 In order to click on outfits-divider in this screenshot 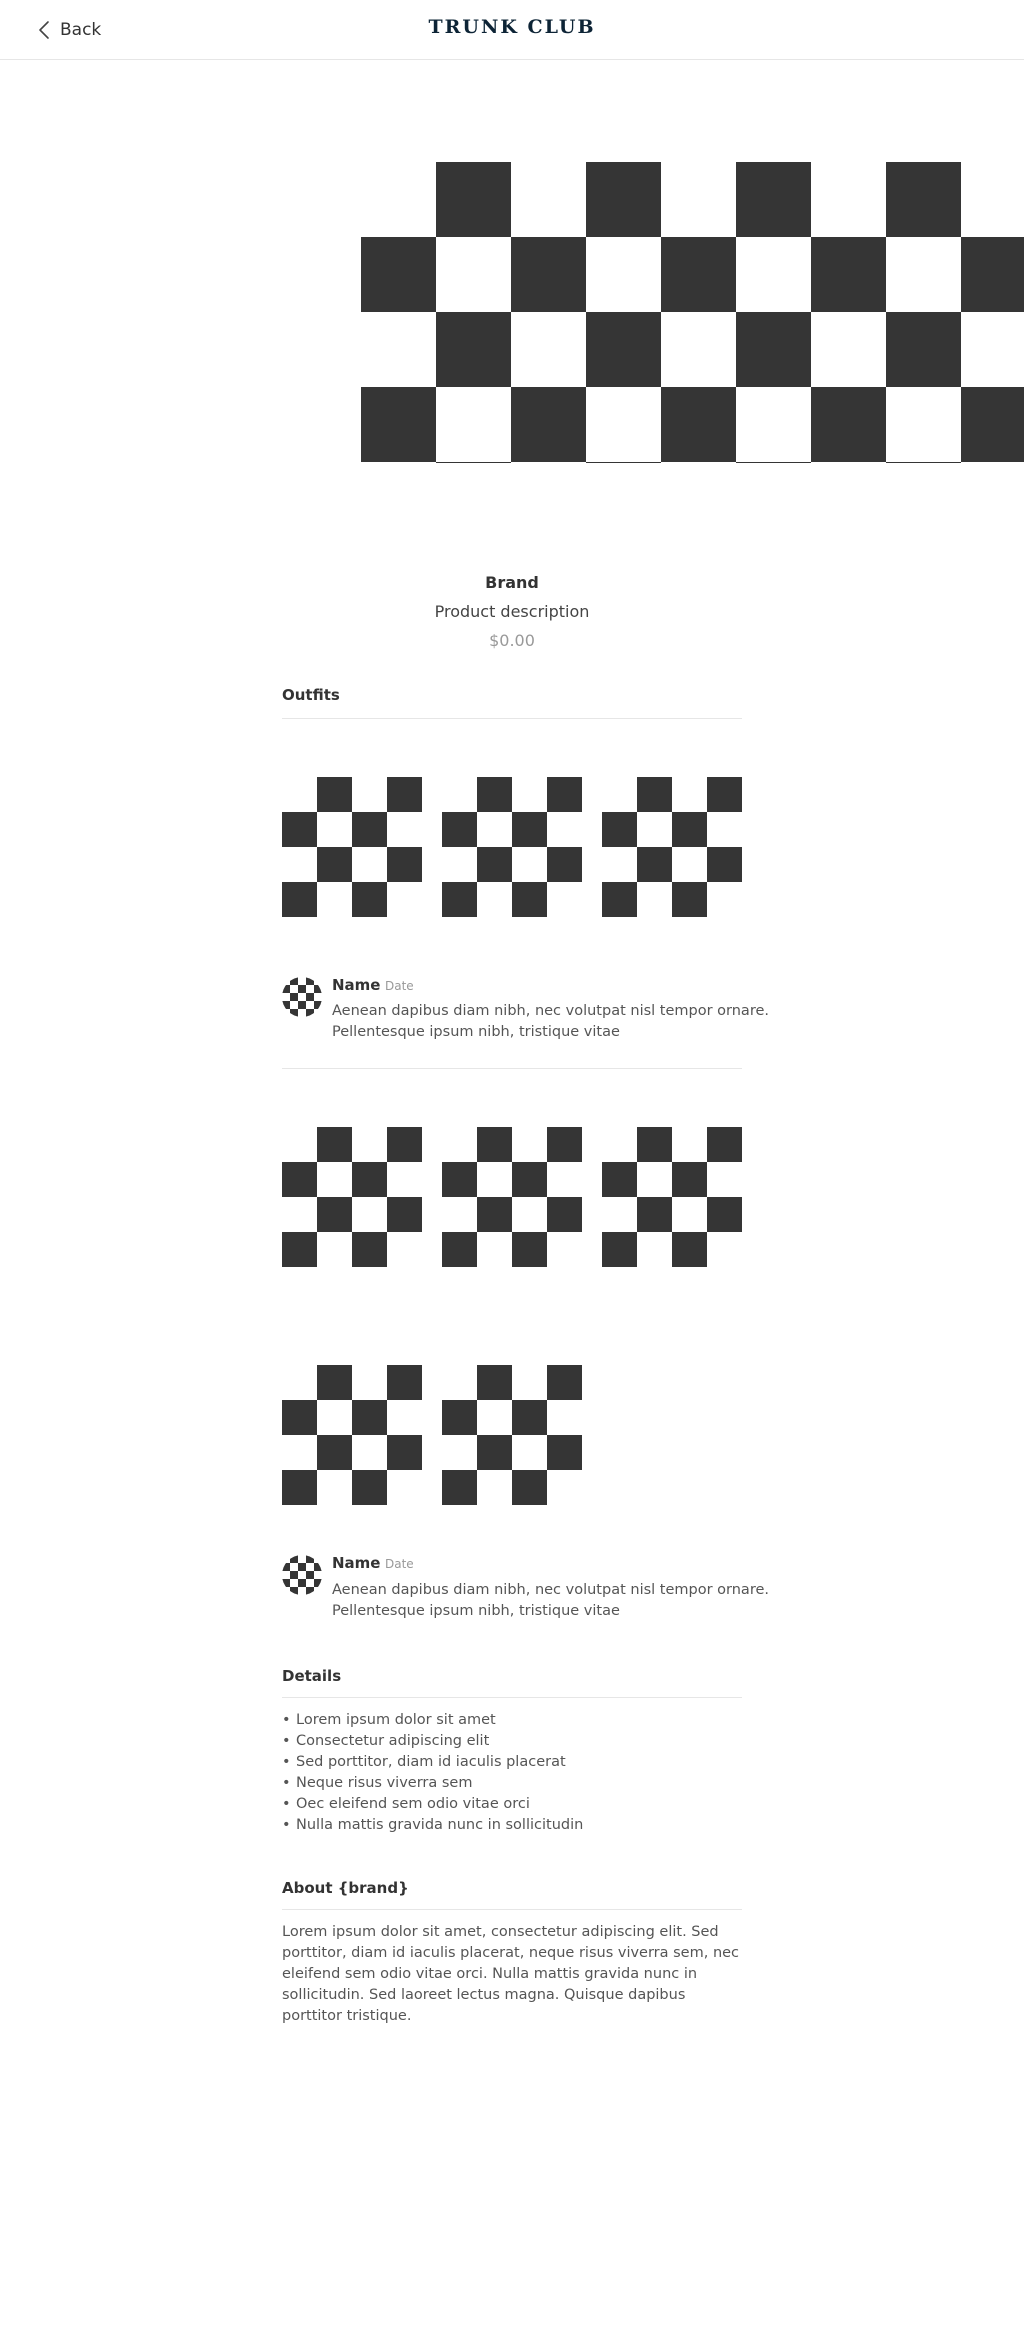, I will do `click(512, 718)`.